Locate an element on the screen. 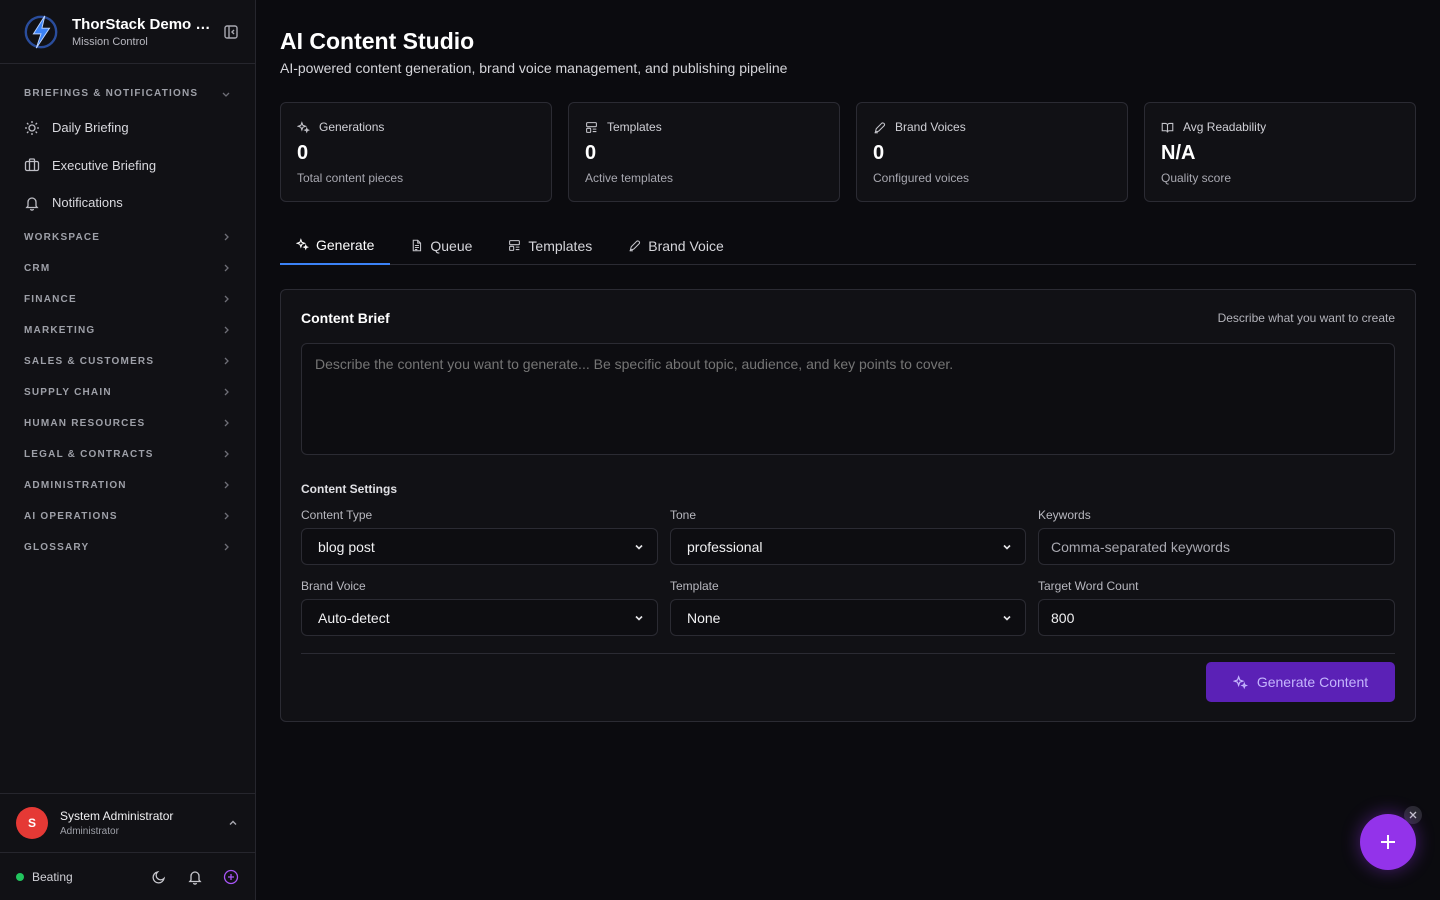  tab-templates: Templates is located at coordinates (550, 245).